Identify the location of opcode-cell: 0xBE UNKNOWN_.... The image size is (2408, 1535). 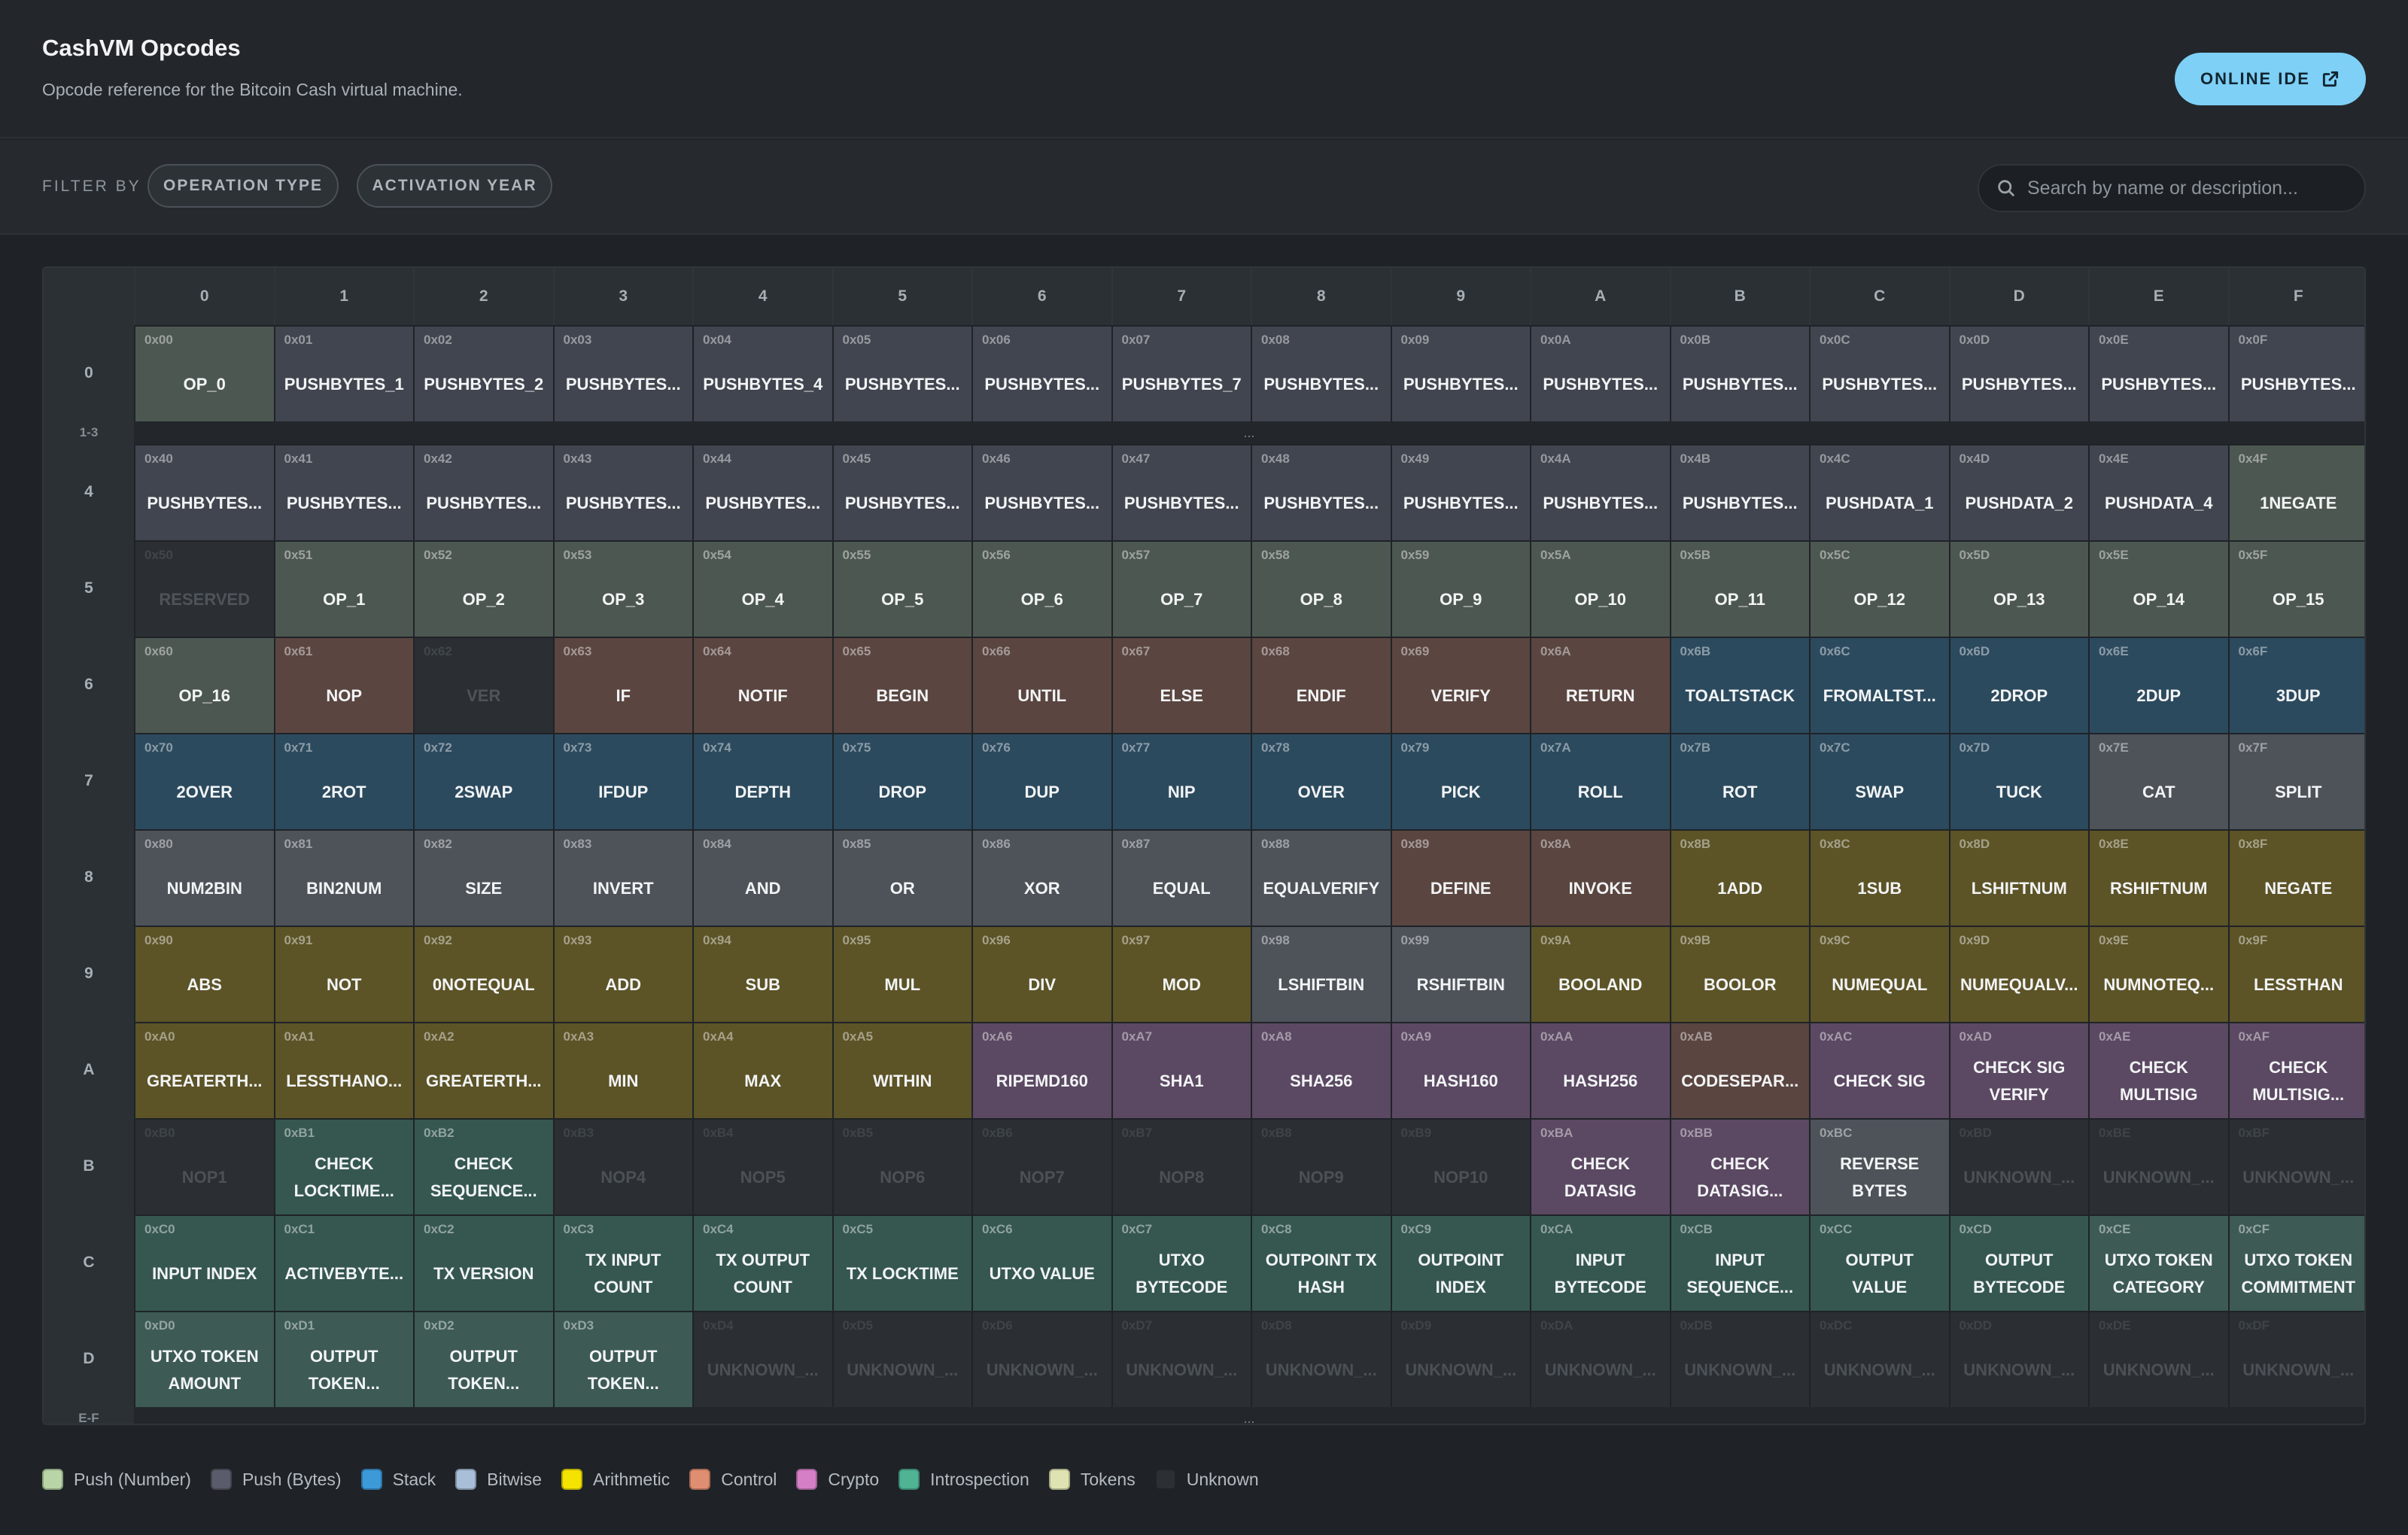
(2158, 1166).